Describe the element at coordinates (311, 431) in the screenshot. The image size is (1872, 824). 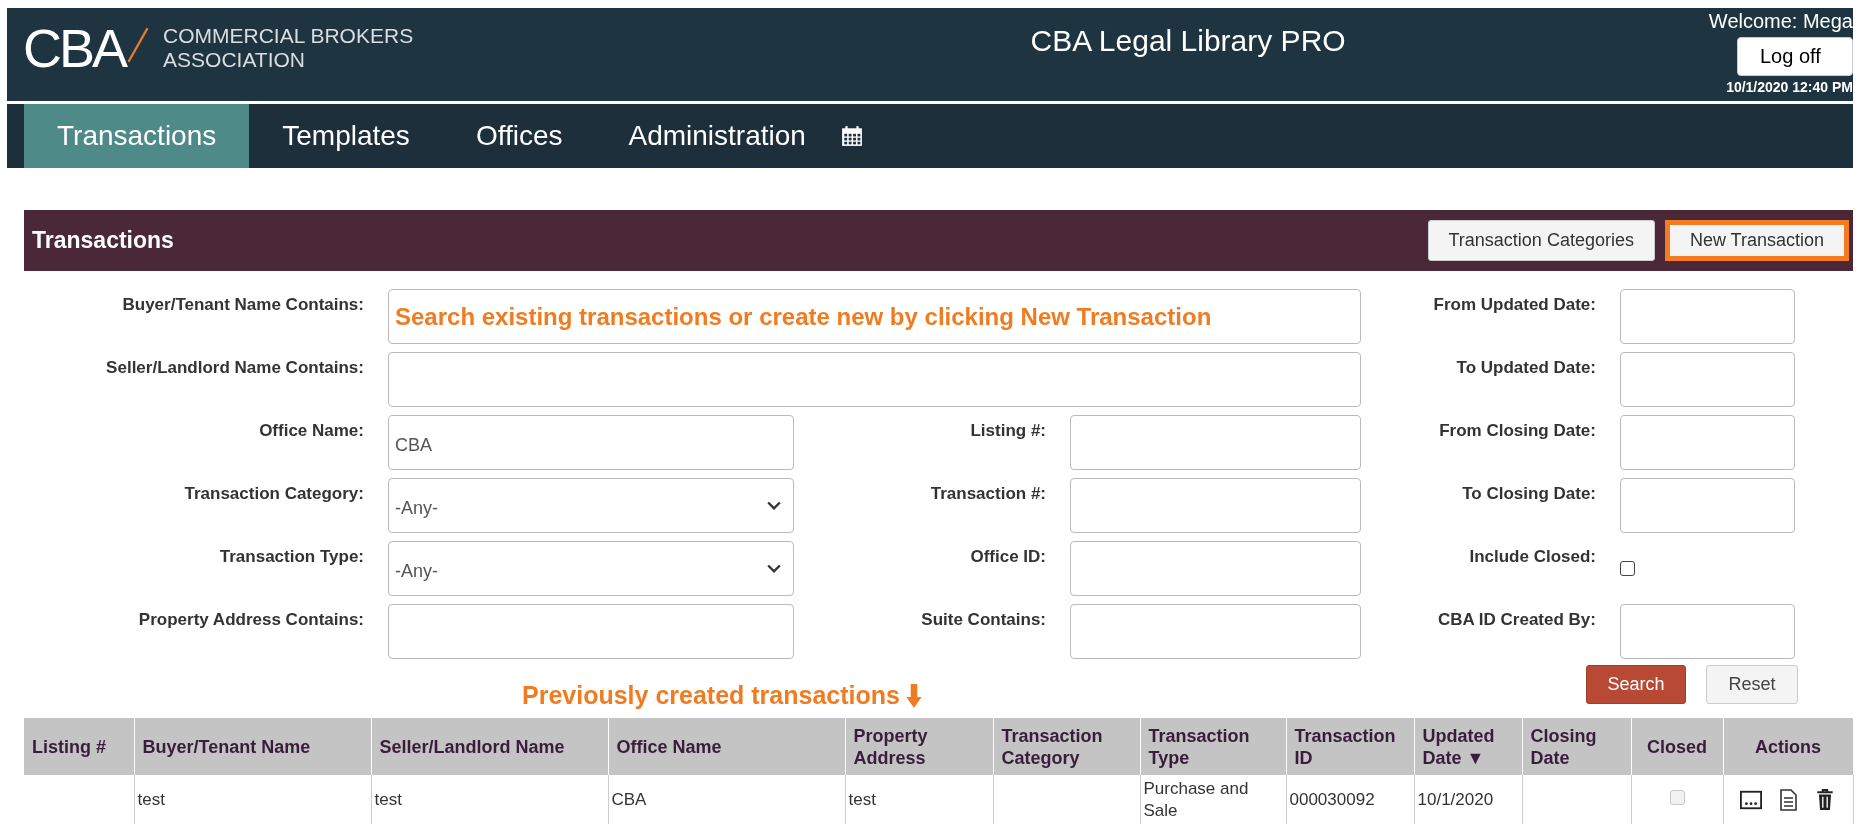
I see `field-label: Office Name:` at that location.